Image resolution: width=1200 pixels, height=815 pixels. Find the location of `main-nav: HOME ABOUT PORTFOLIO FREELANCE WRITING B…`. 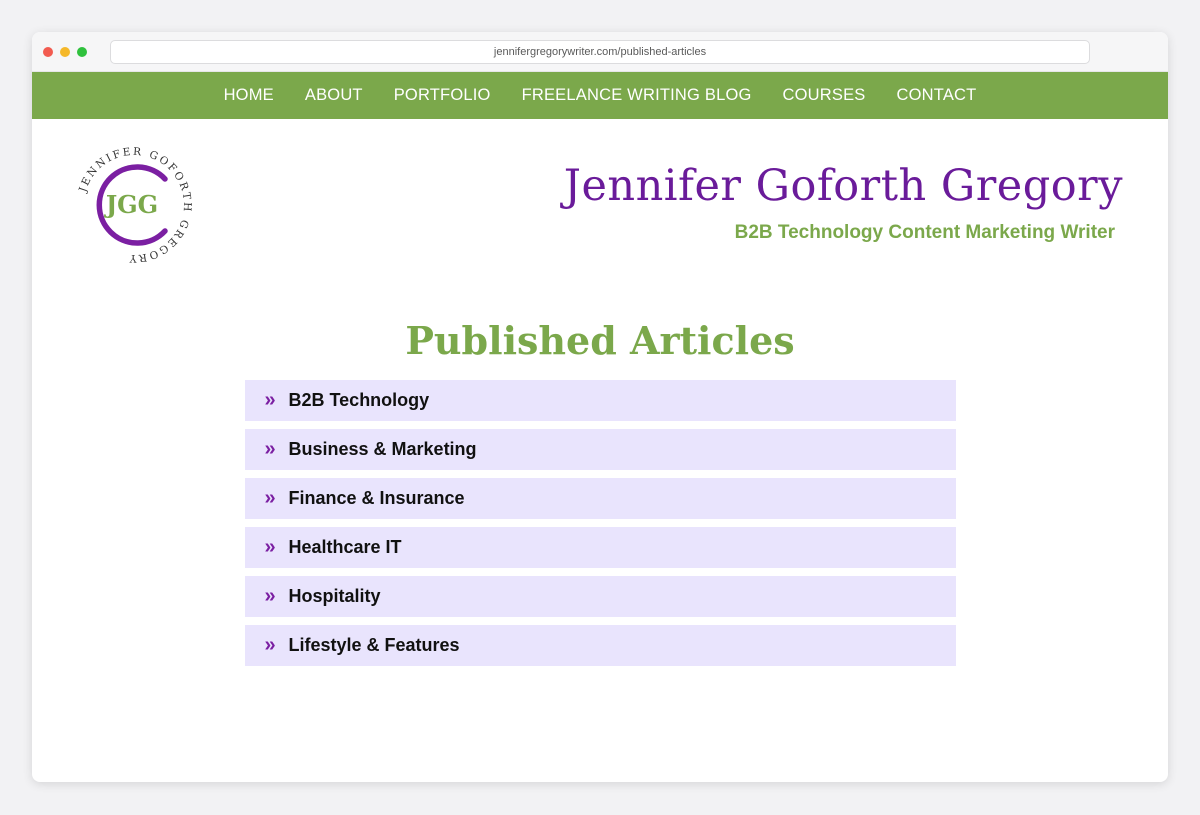

main-nav: HOME ABOUT PORTFOLIO FREELANCE WRITING B… is located at coordinates (600, 95).